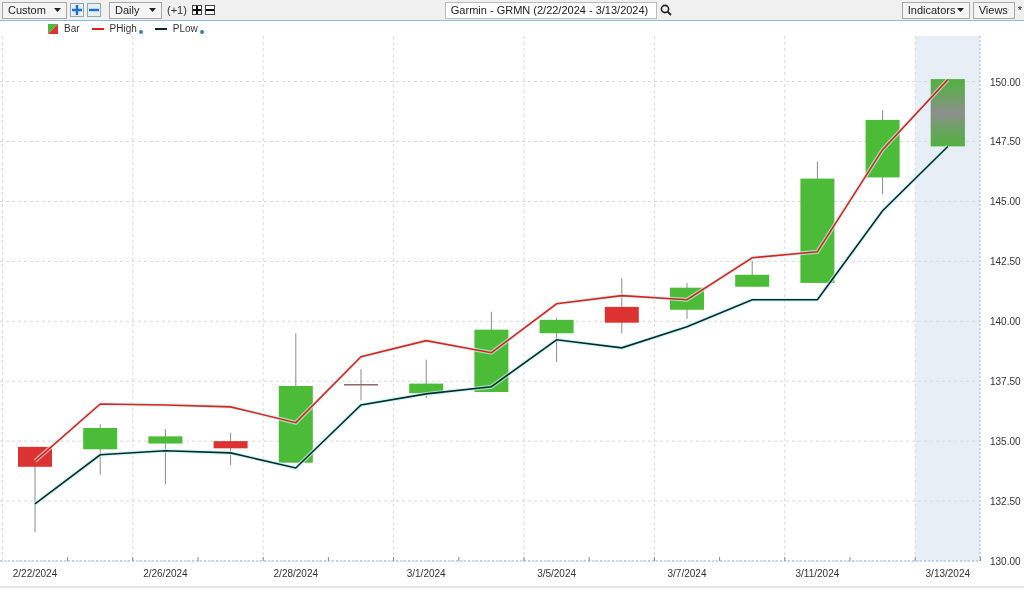  Describe the element at coordinates (1005, 202) in the screenshot. I see `y-axis-label: 145.00` at that location.